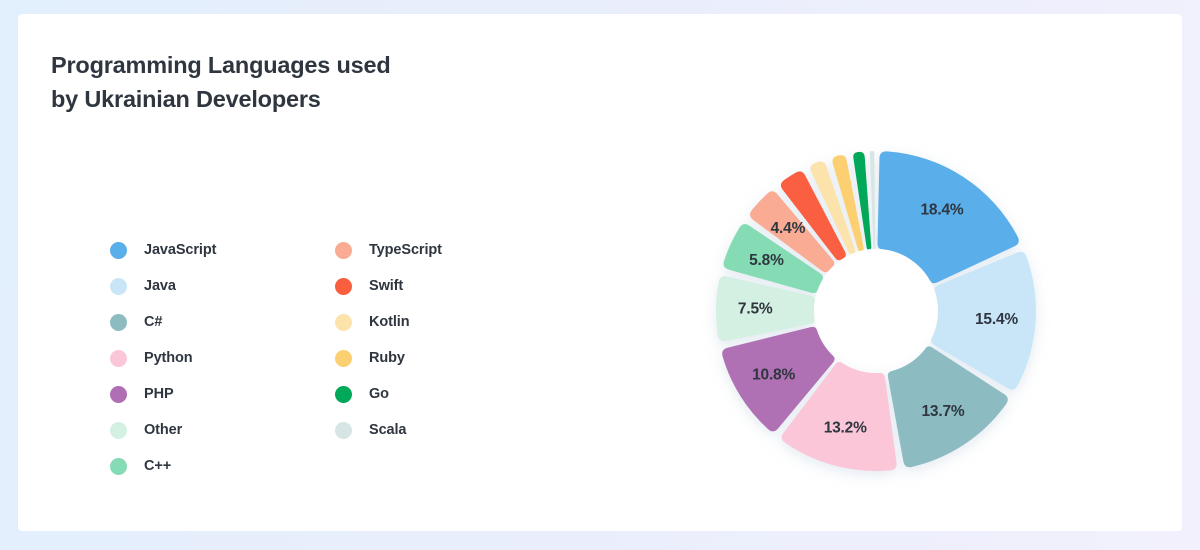 Image resolution: width=1200 pixels, height=550 pixels. Describe the element at coordinates (379, 394) in the screenshot. I see `legend-item-label: Go` at that location.